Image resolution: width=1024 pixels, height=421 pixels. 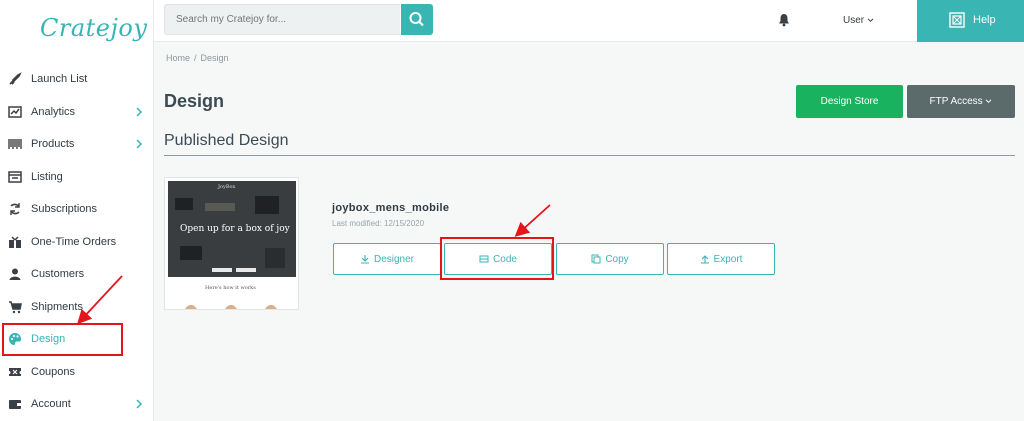 What do you see at coordinates (314, 264) in the screenshot?
I see `annotation-arrows` at bounding box center [314, 264].